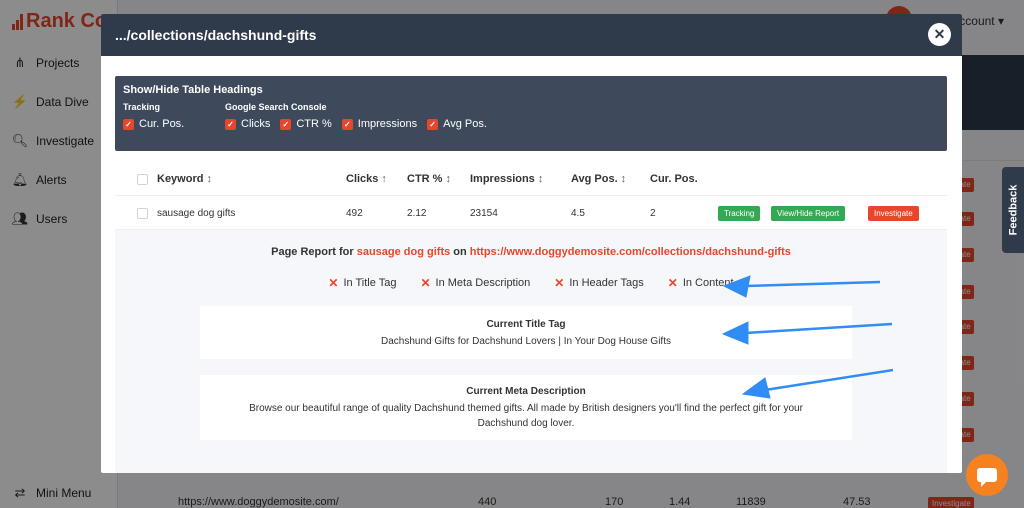 This screenshot has width=1024, height=508. I want to click on cell-impressions: 23154, so click(484, 213).